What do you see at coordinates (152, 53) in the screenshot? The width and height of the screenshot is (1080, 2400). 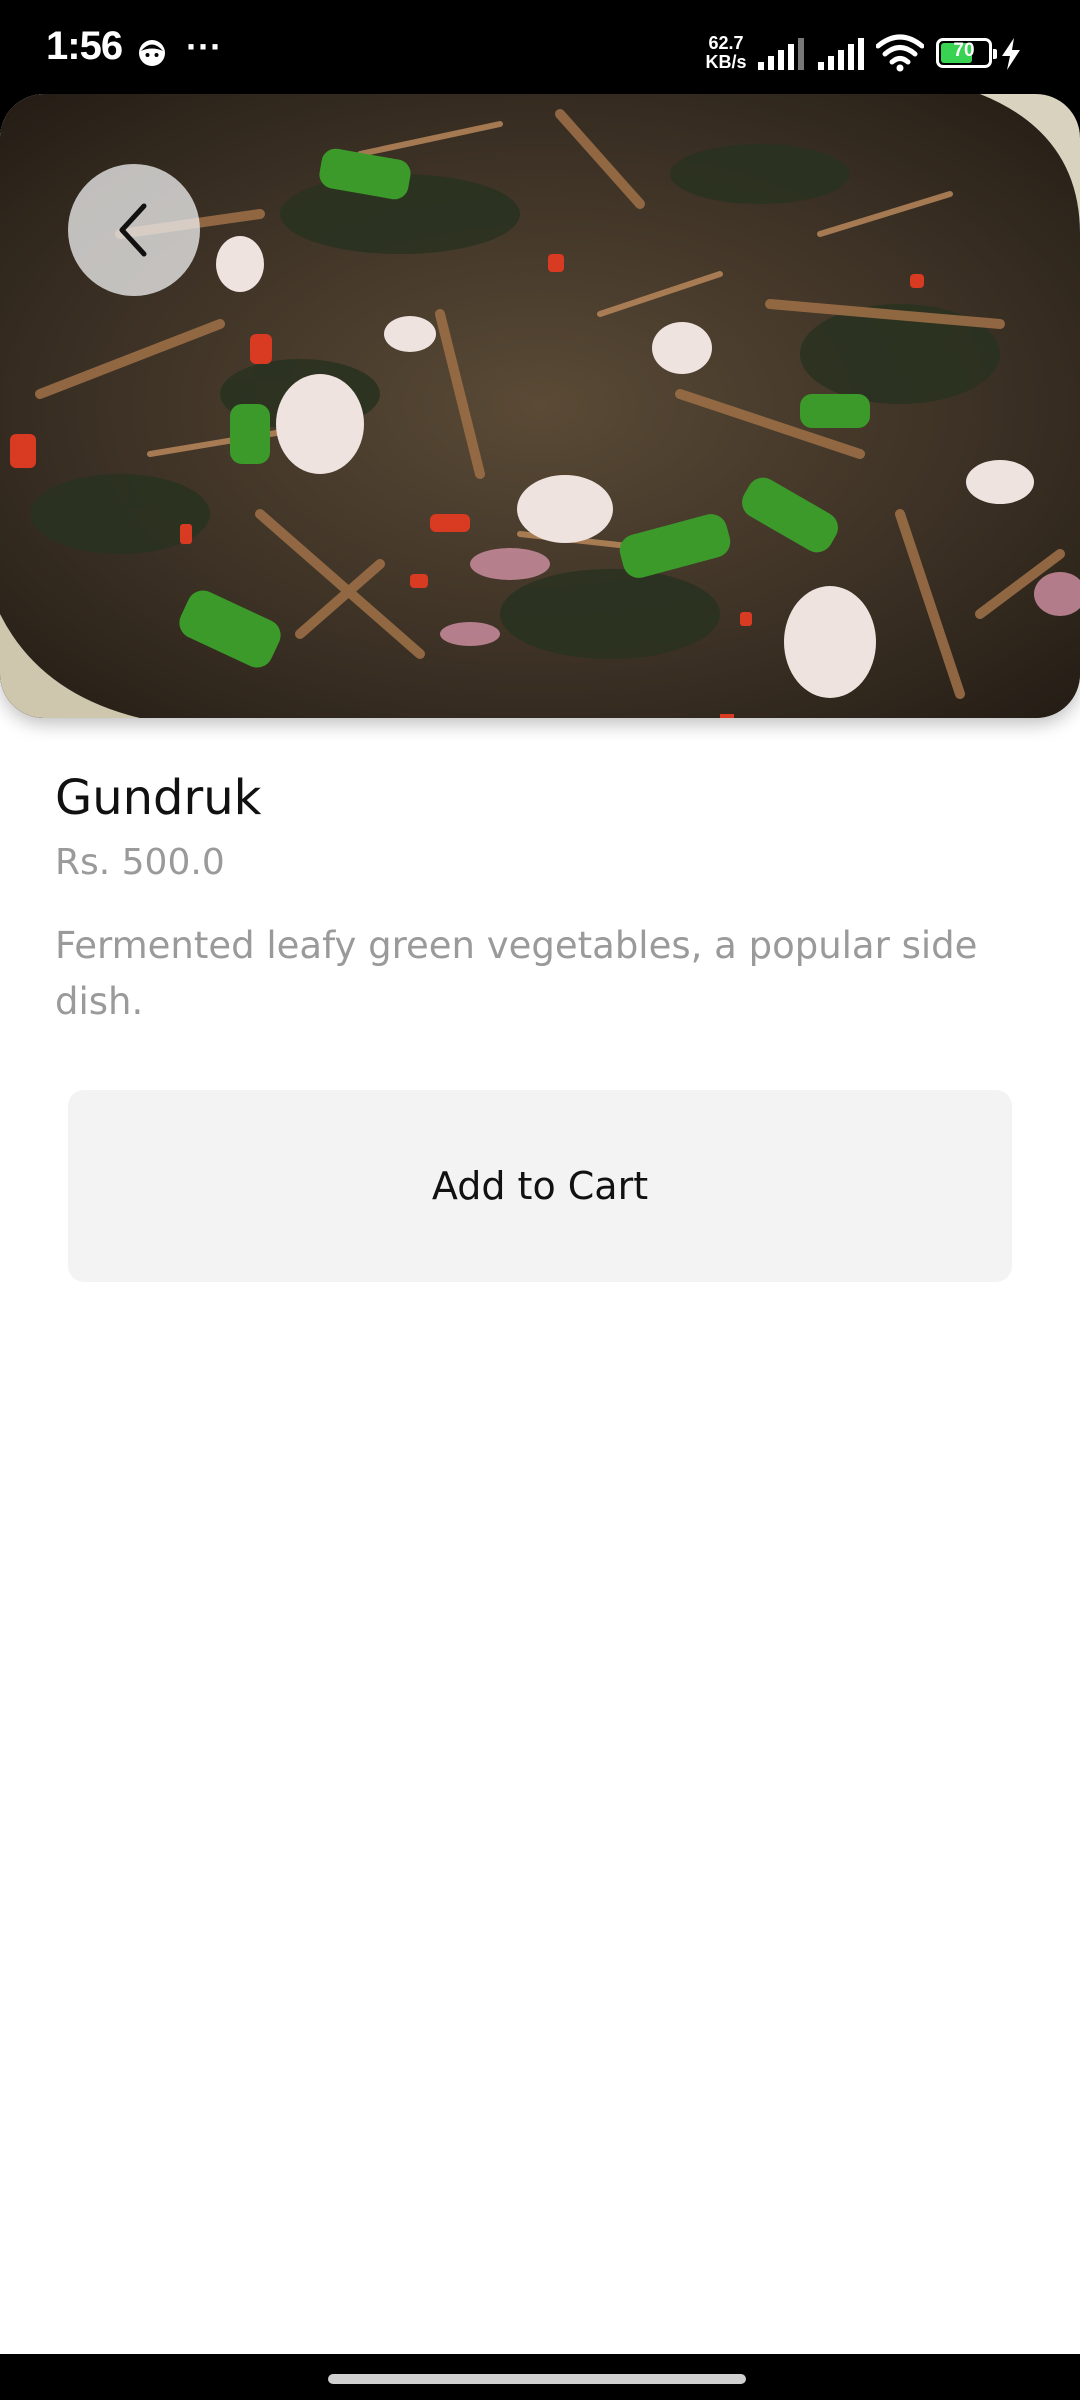 I see `face-icon` at bounding box center [152, 53].